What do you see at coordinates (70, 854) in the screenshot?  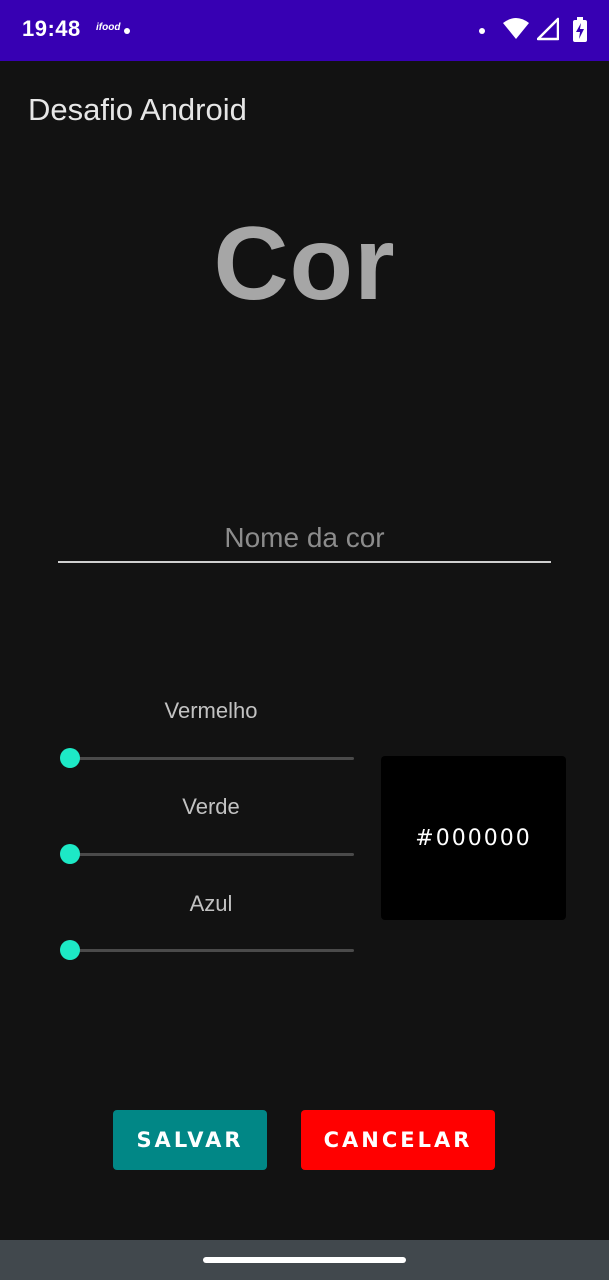 I see `green-slider-thumb` at bounding box center [70, 854].